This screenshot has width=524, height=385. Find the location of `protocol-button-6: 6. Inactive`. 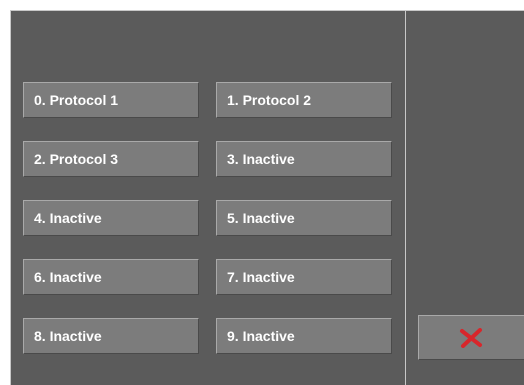

protocol-button-6: 6. Inactive is located at coordinates (111, 277).